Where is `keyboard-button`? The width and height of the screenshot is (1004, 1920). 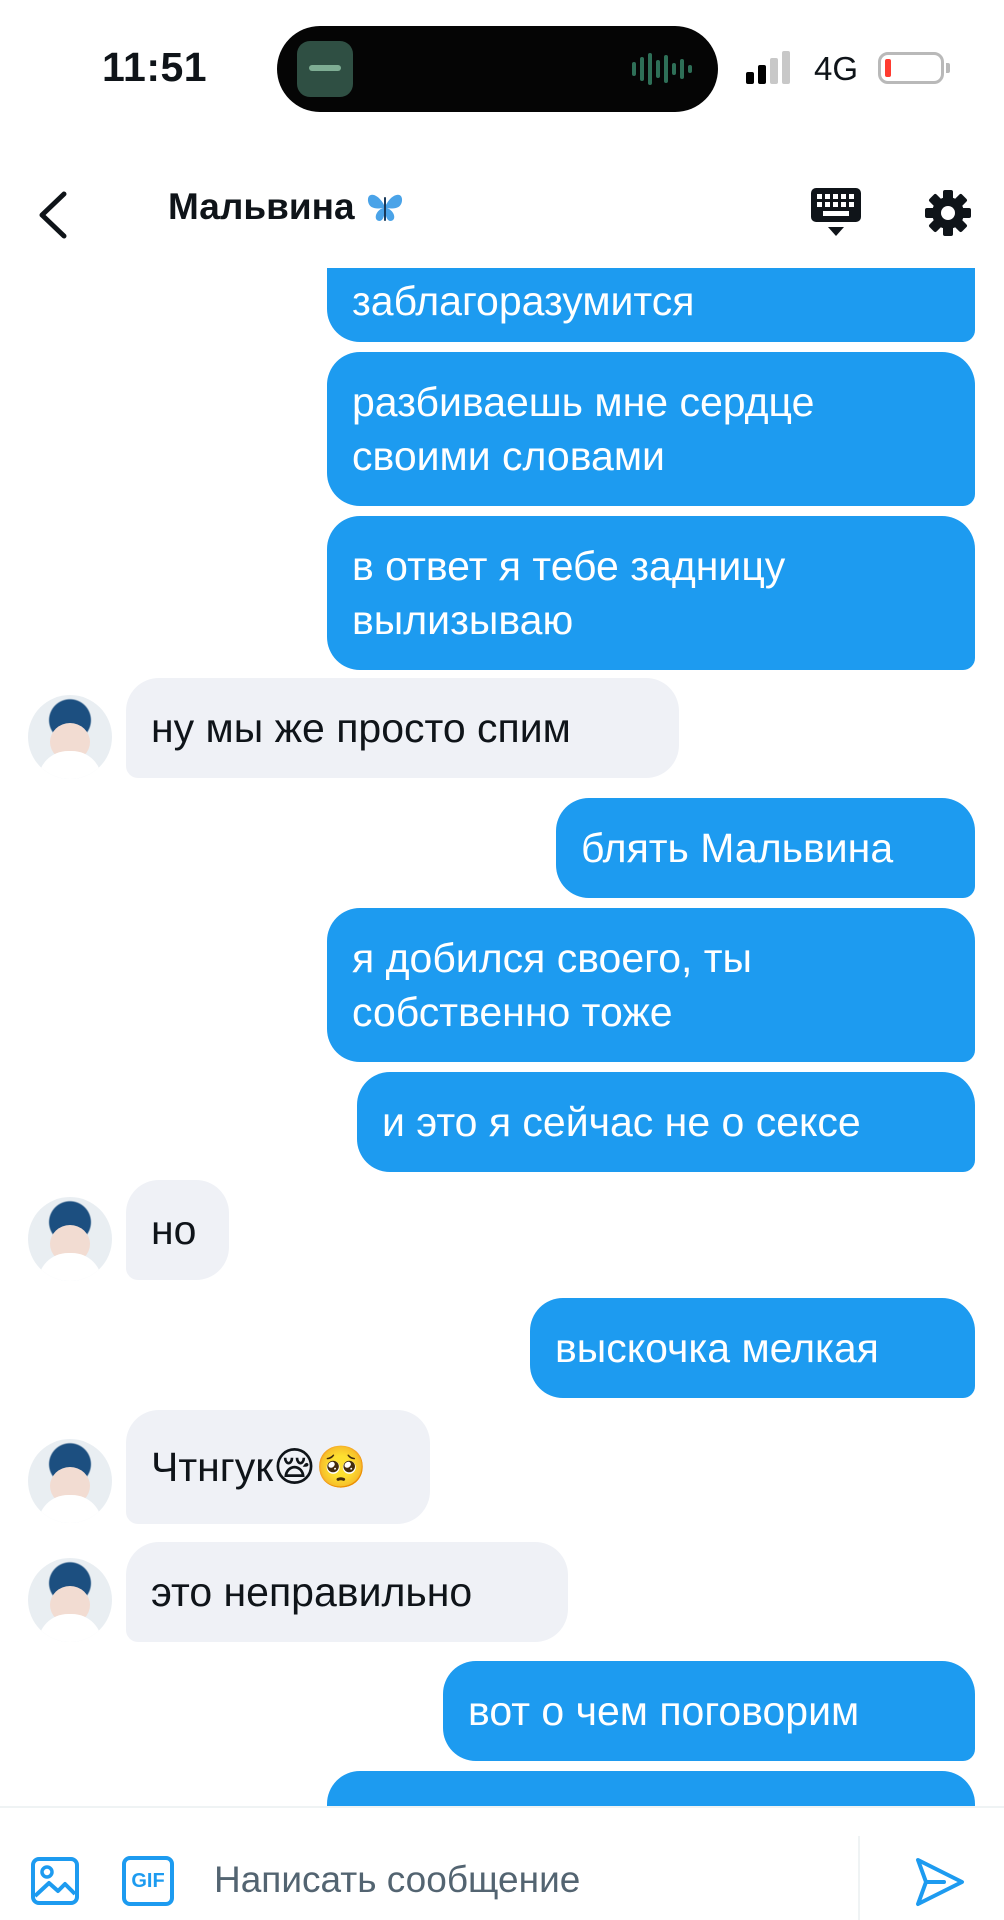
keyboard-button is located at coordinates (836, 213).